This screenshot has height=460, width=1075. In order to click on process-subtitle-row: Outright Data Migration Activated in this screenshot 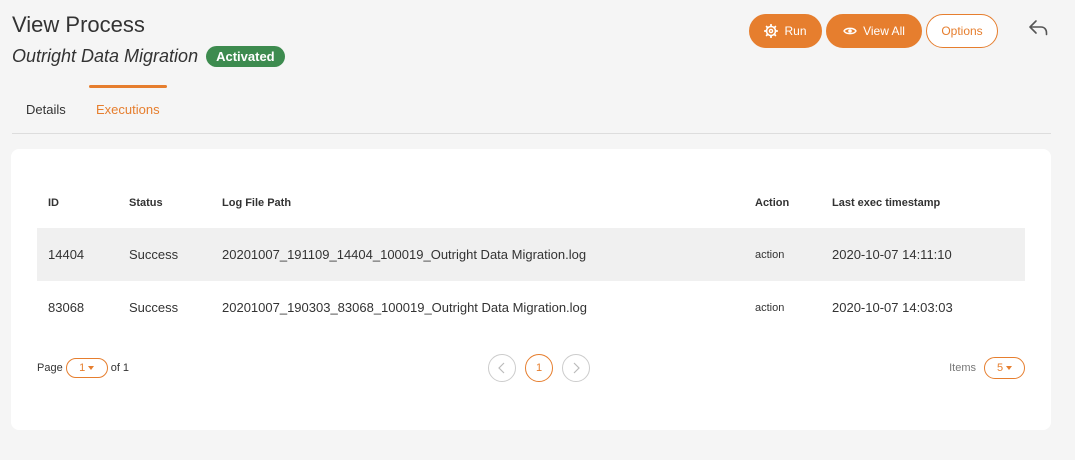, I will do `click(148, 56)`.